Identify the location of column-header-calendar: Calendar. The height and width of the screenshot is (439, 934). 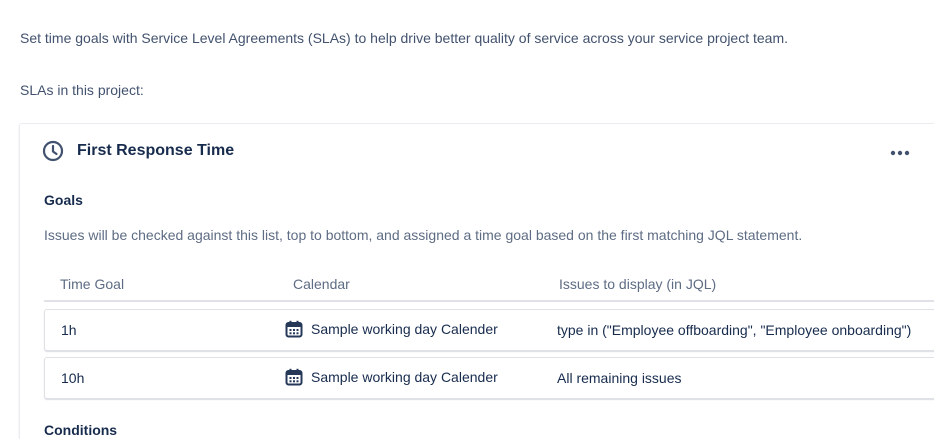
(321, 284).